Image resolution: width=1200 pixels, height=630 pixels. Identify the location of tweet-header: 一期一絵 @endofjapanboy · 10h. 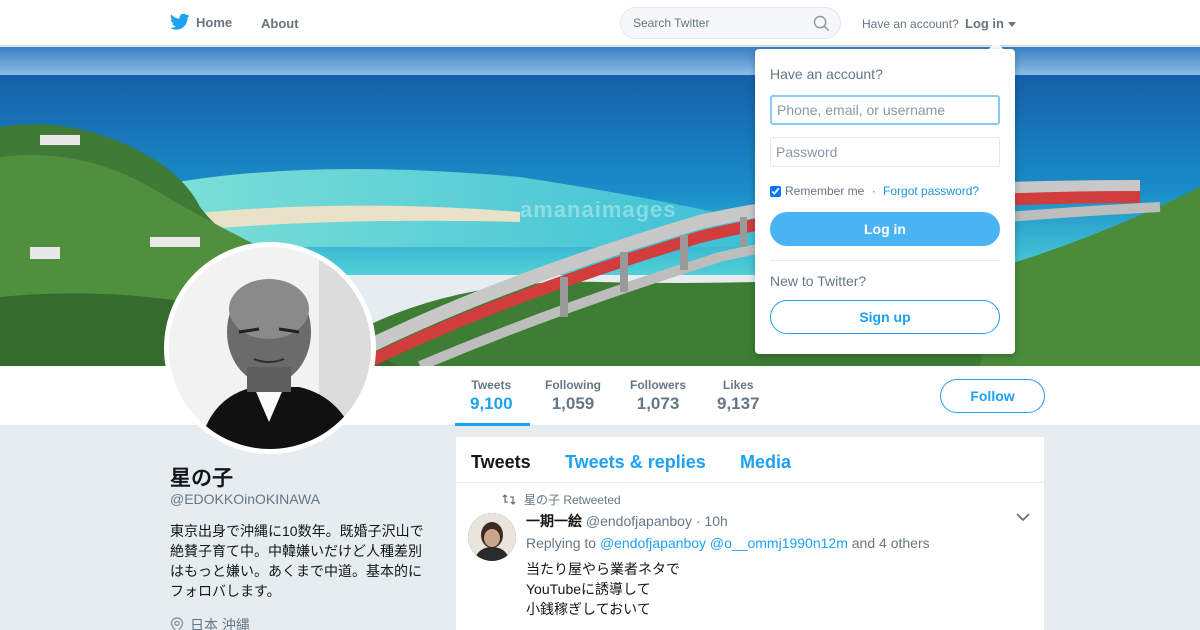
(627, 521).